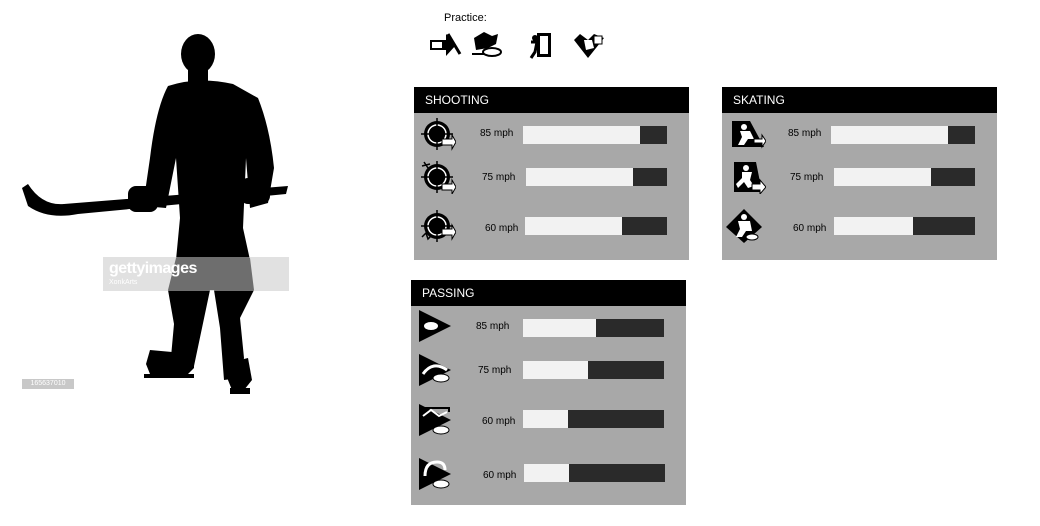  What do you see at coordinates (548, 293) in the screenshot?
I see `panel-title: PASSING` at bounding box center [548, 293].